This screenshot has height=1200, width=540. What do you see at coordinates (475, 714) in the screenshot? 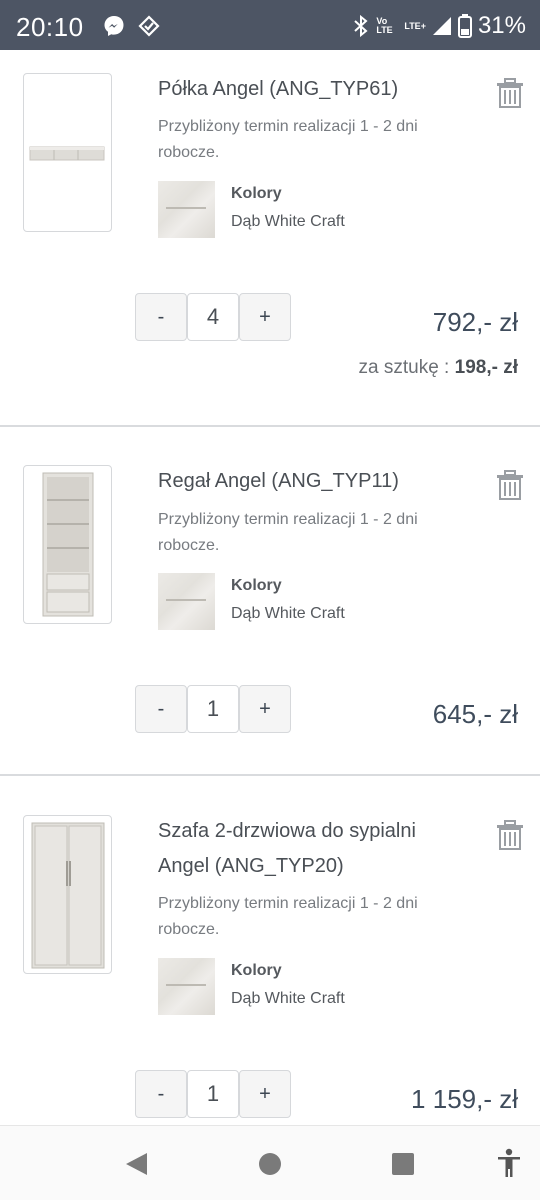
I see `item-price: 645,- zł` at bounding box center [475, 714].